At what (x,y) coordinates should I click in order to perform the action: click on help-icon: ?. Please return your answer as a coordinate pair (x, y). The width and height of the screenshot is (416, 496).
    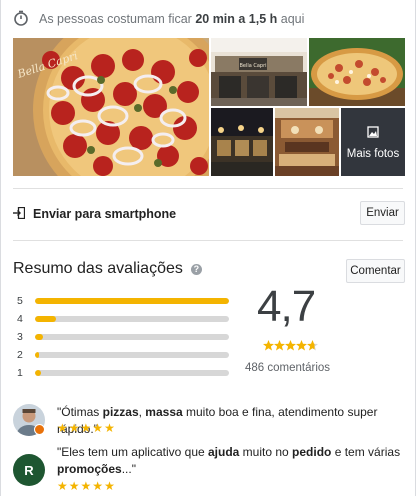
    Looking at the image, I should click on (196, 269).